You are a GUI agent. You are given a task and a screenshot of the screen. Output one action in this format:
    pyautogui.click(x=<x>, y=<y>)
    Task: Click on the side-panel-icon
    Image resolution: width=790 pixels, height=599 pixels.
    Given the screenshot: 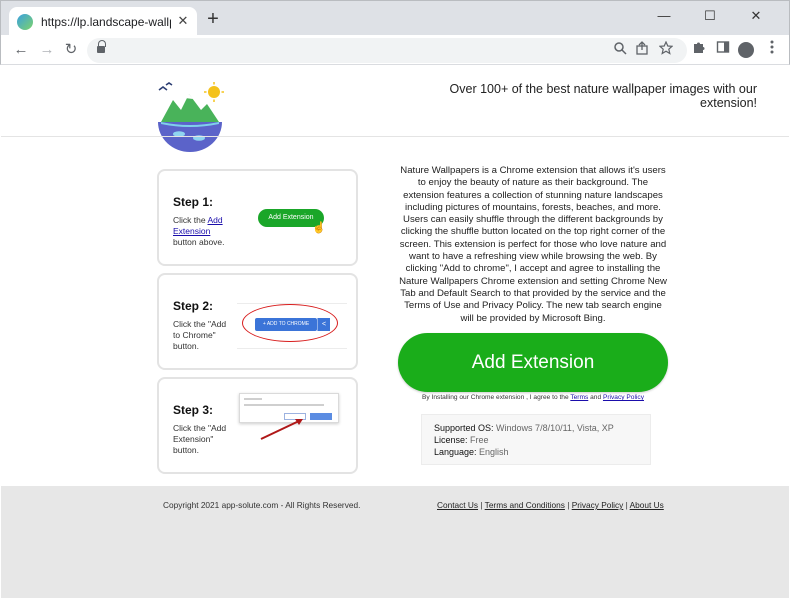 What is the action you would take?
    pyautogui.click(x=723, y=50)
    